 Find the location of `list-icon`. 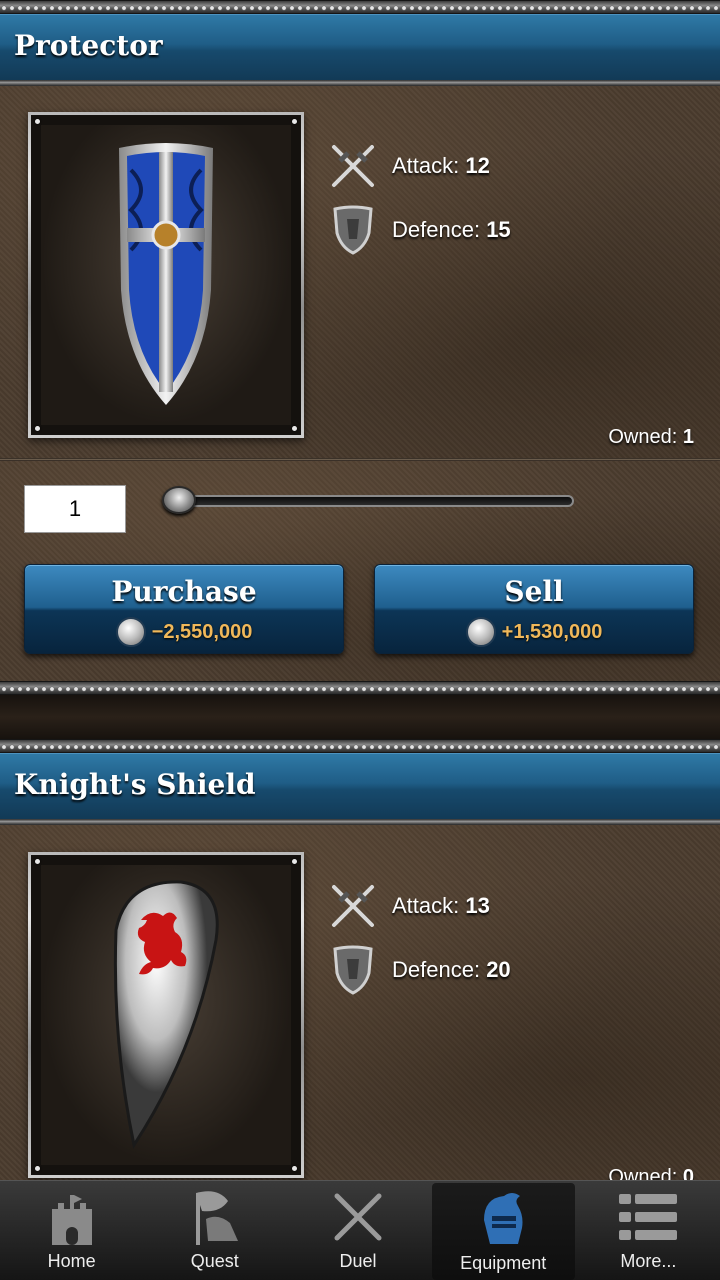

list-icon is located at coordinates (648, 1217).